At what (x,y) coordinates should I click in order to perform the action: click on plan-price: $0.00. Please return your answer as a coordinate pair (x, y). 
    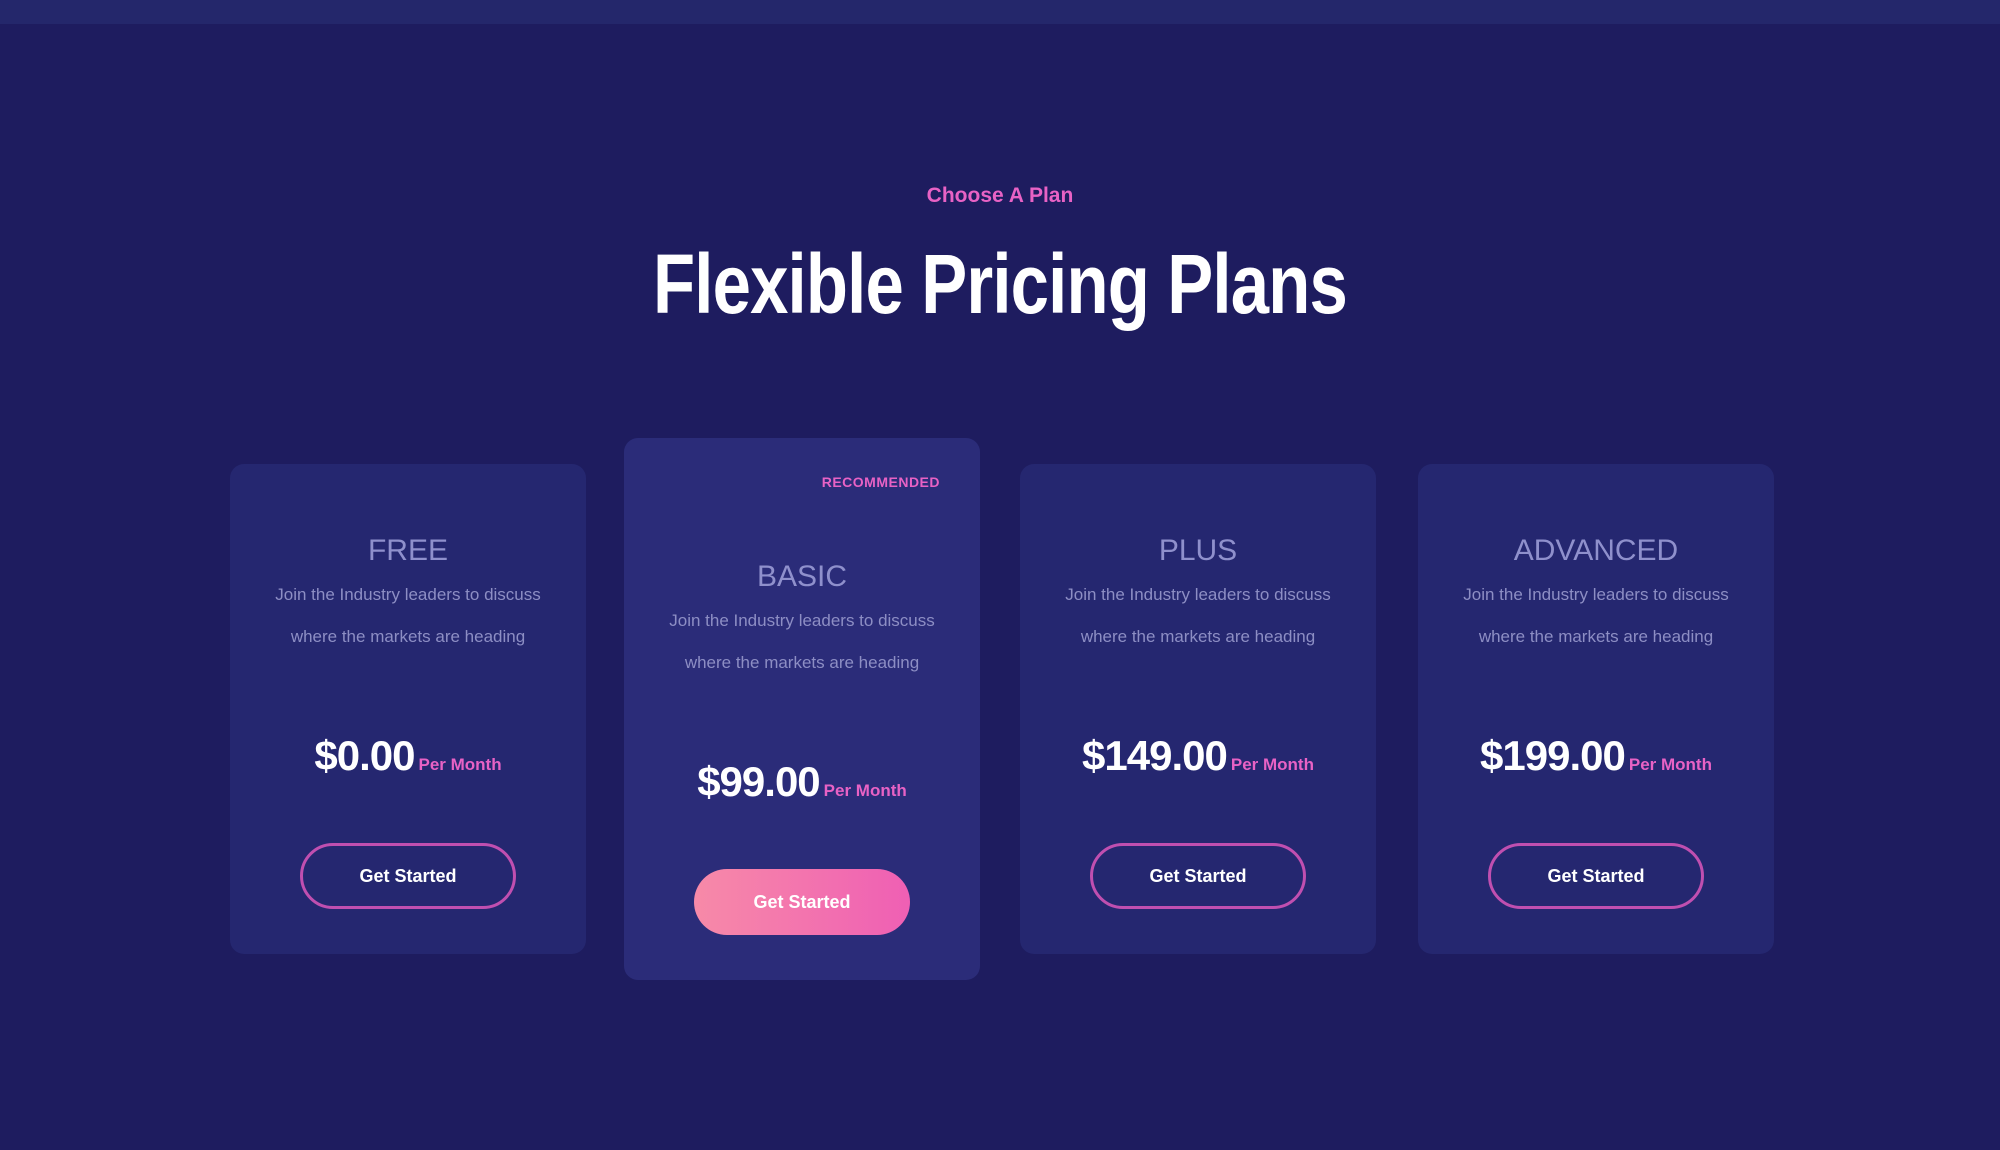
    Looking at the image, I should click on (364, 755).